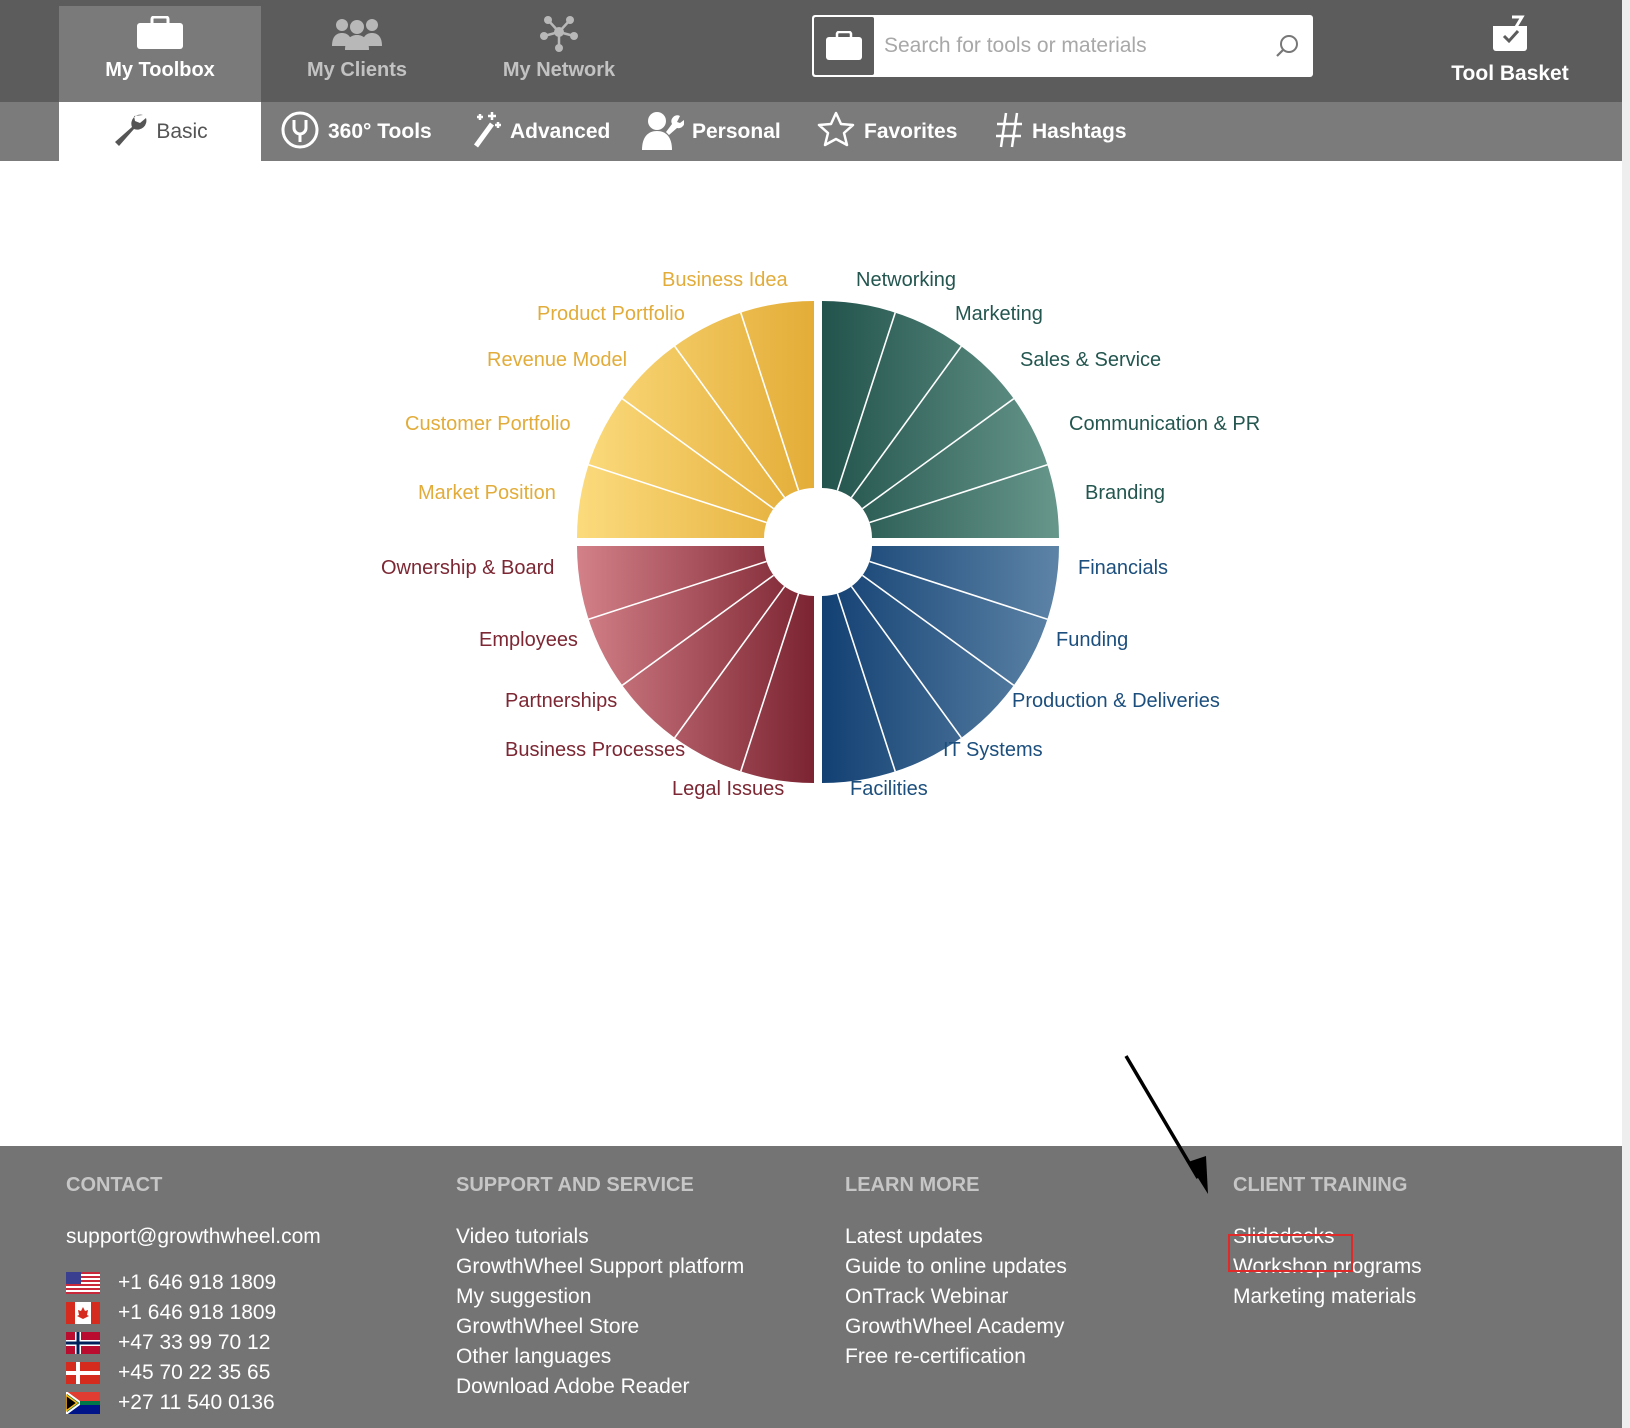  What do you see at coordinates (528, 640) in the screenshot?
I see `wheel-label: Employees` at bounding box center [528, 640].